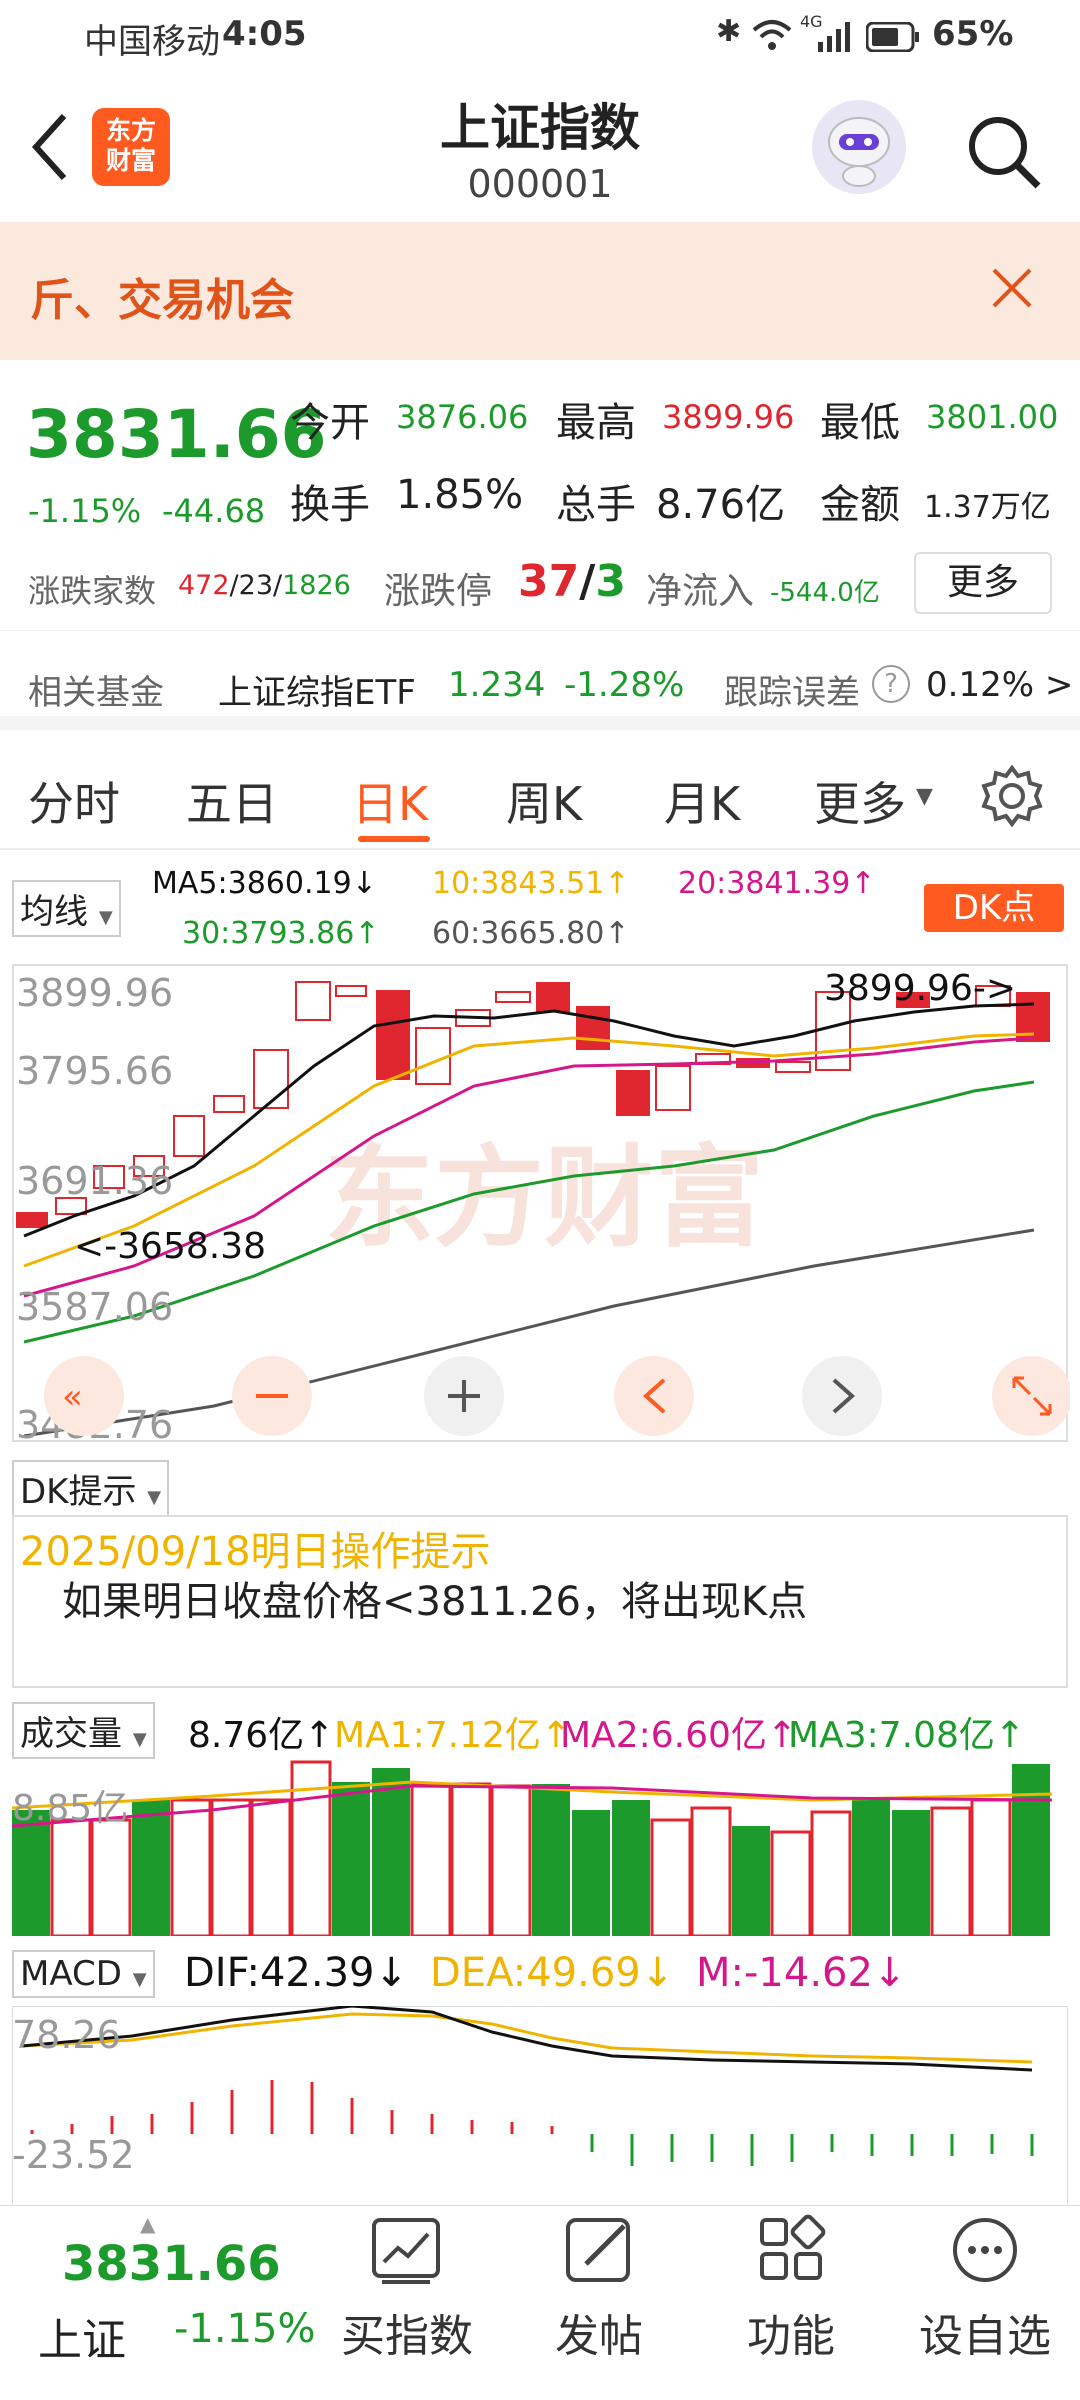  What do you see at coordinates (801, 1973) in the screenshot?
I see `macd-m: M:-14.62↓` at bounding box center [801, 1973].